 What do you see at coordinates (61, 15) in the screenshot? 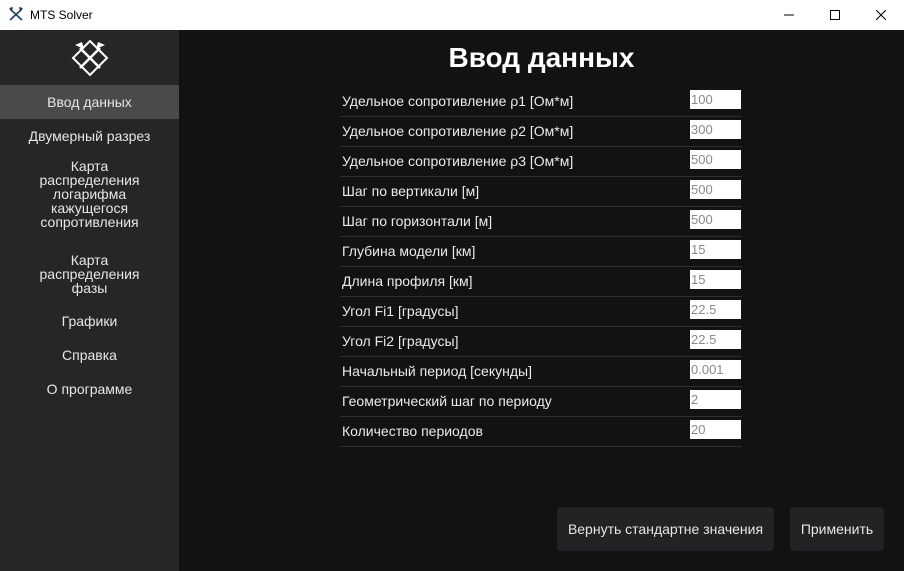
I see `window-title: MTS Solver` at bounding box center [61, 15].